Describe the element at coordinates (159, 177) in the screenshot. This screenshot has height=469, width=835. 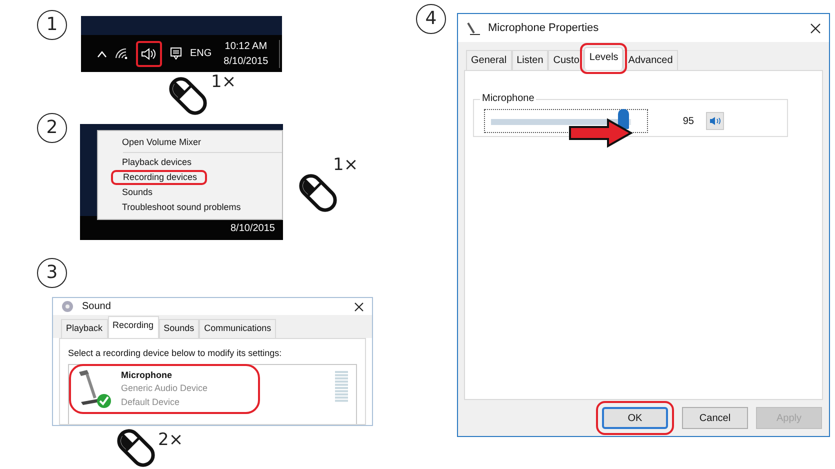
I see `menu-item: Recording devices` at that location.